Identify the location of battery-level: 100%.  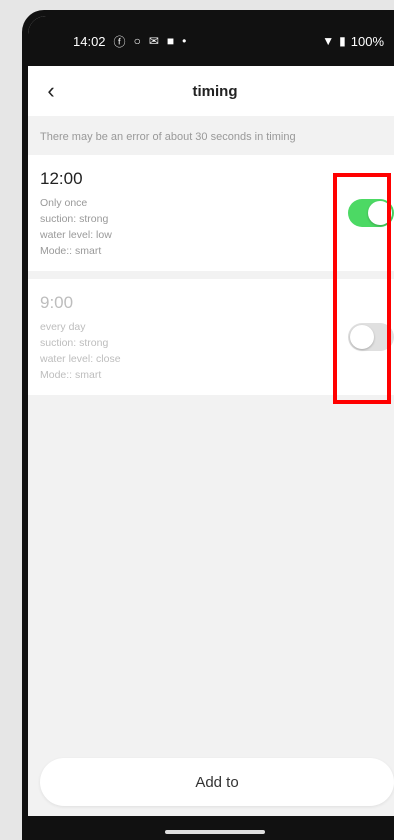
(367, 41).